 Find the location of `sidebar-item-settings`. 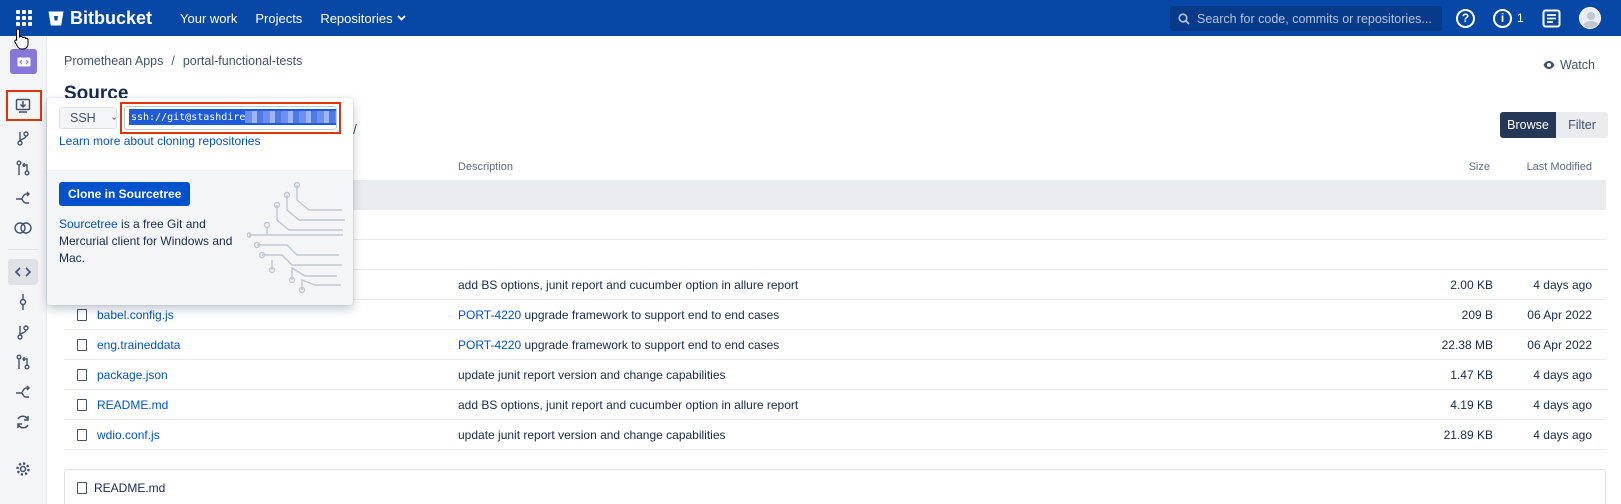

sidebar-item-settings is located at coordinates (23, 469).